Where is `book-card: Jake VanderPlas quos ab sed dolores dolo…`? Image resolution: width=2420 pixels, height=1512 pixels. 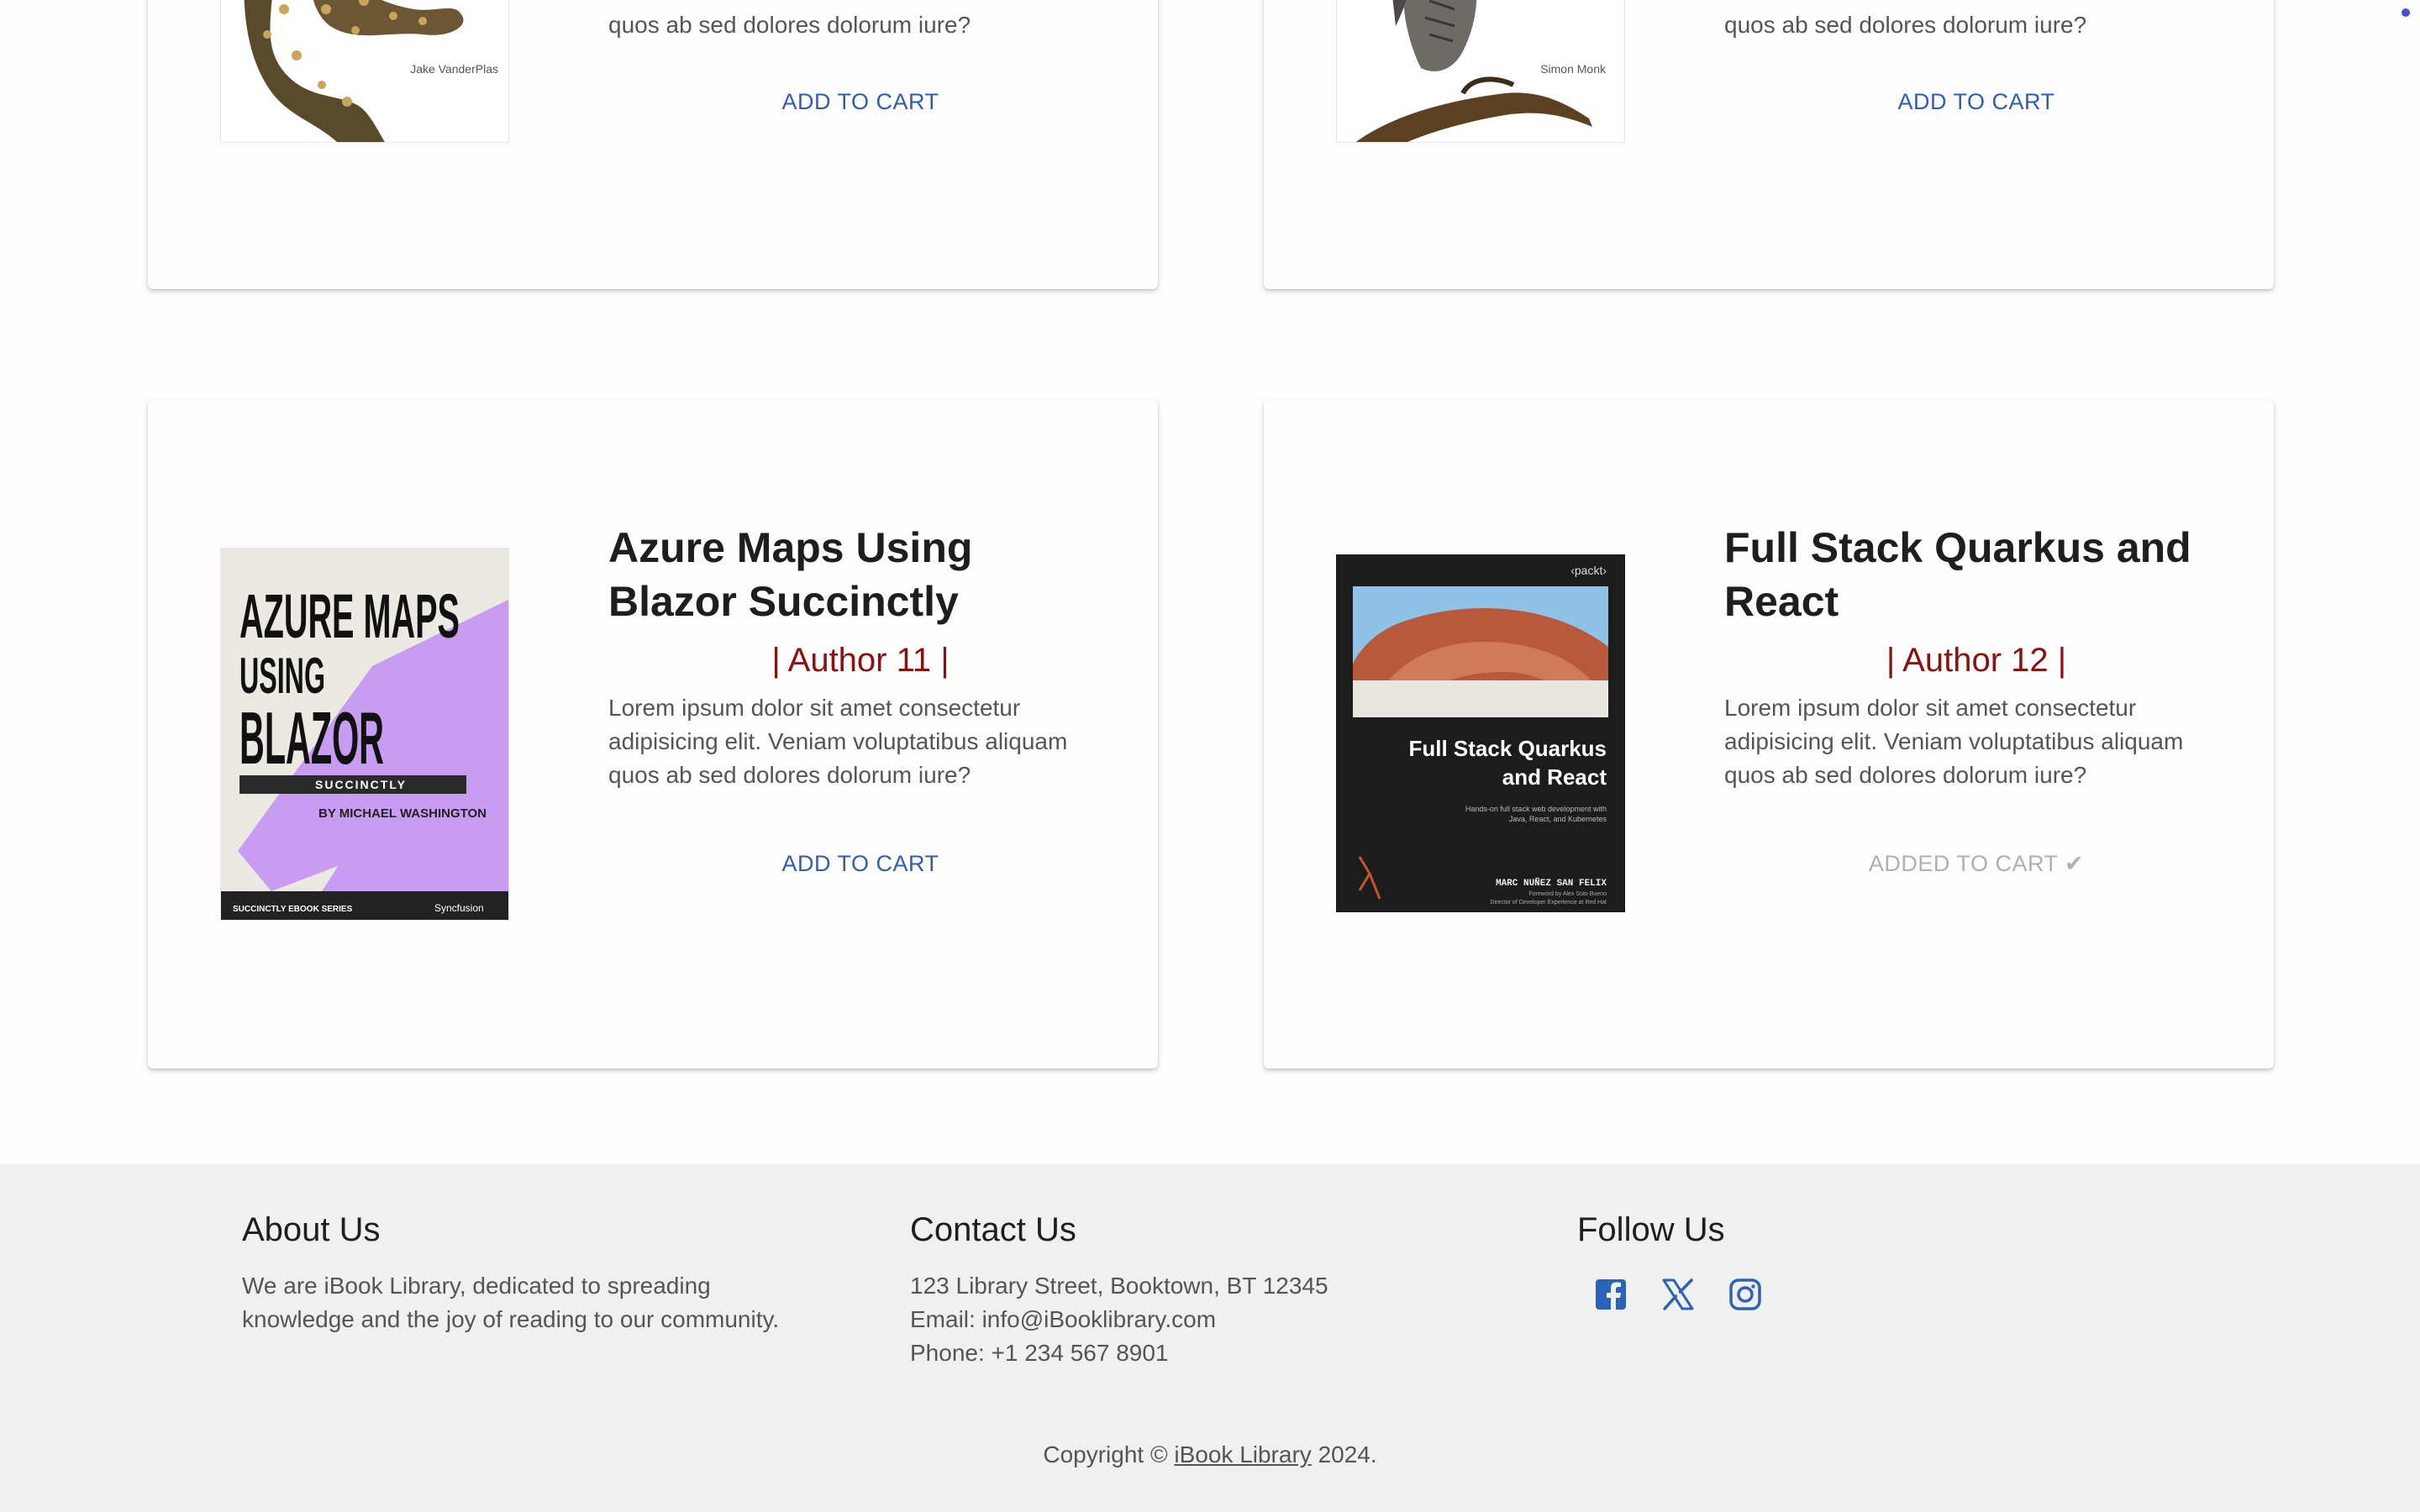
book-card: Jake VanderPlas quos ab sed dolores dolo… is located at coordinates (653, 144).